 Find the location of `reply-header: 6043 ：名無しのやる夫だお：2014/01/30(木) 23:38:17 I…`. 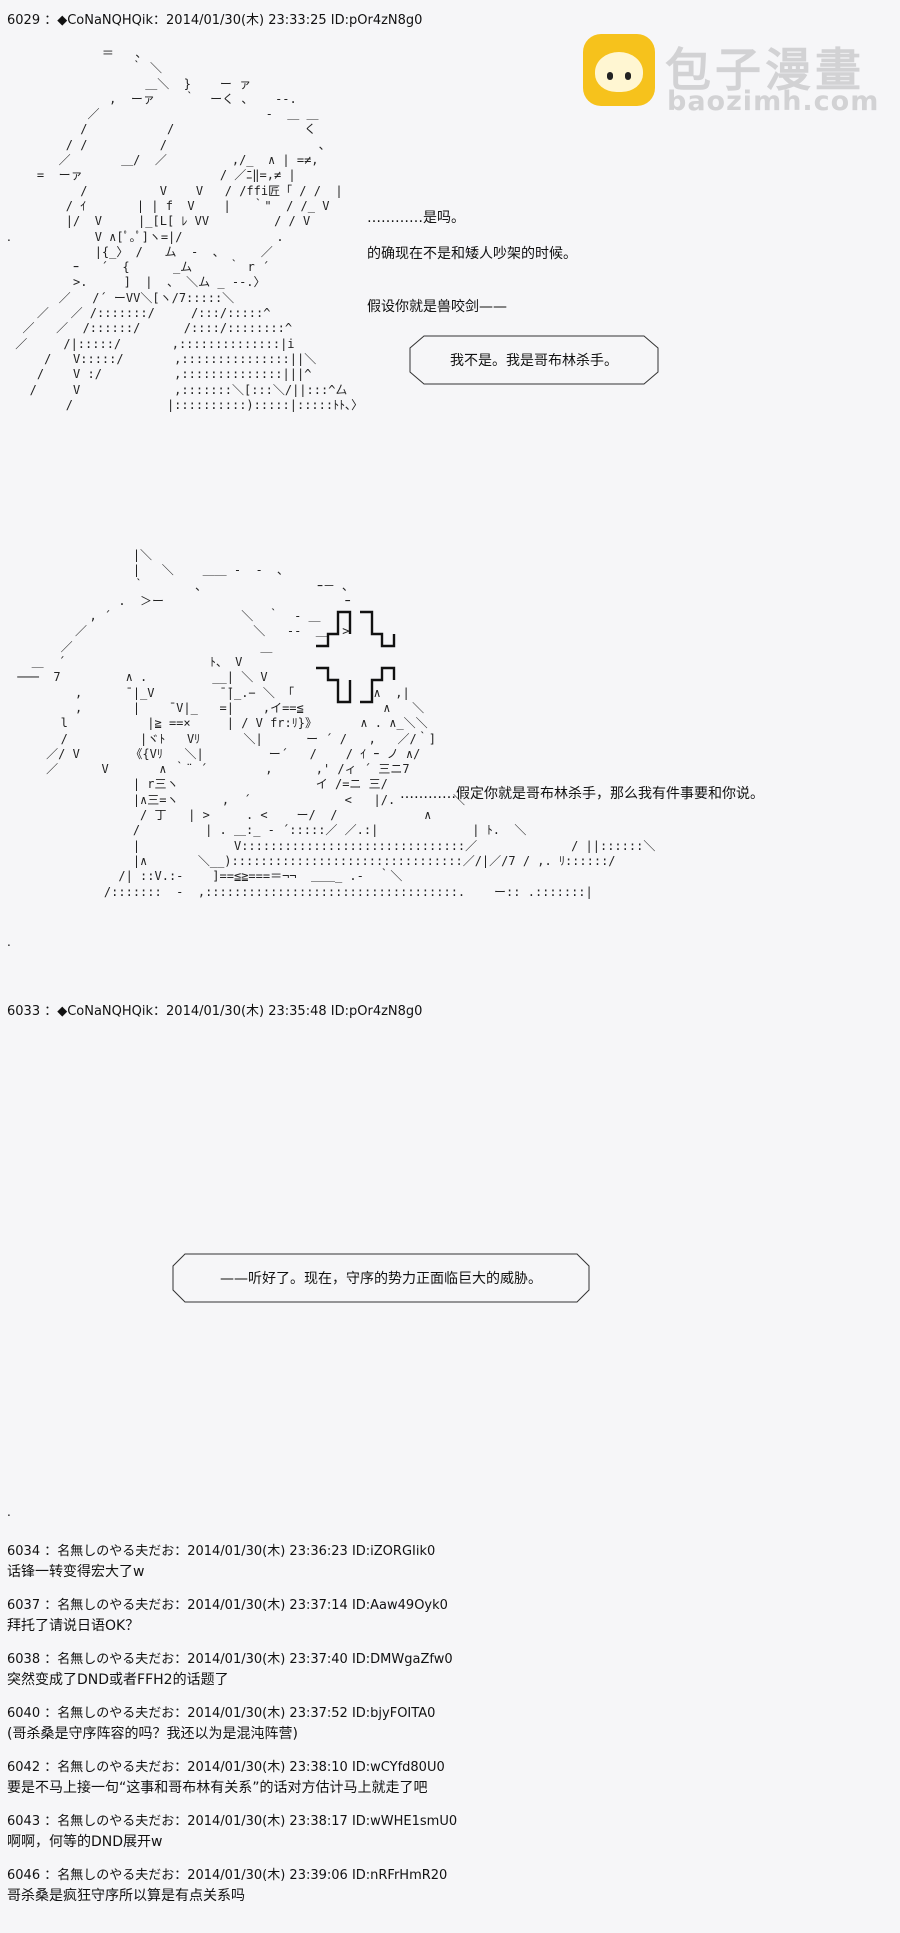

reply-header: 6043 ：名無しのやる夫だお：2014/01/30(木) 23:38:17 I… is located at coordinates (232, 1821).